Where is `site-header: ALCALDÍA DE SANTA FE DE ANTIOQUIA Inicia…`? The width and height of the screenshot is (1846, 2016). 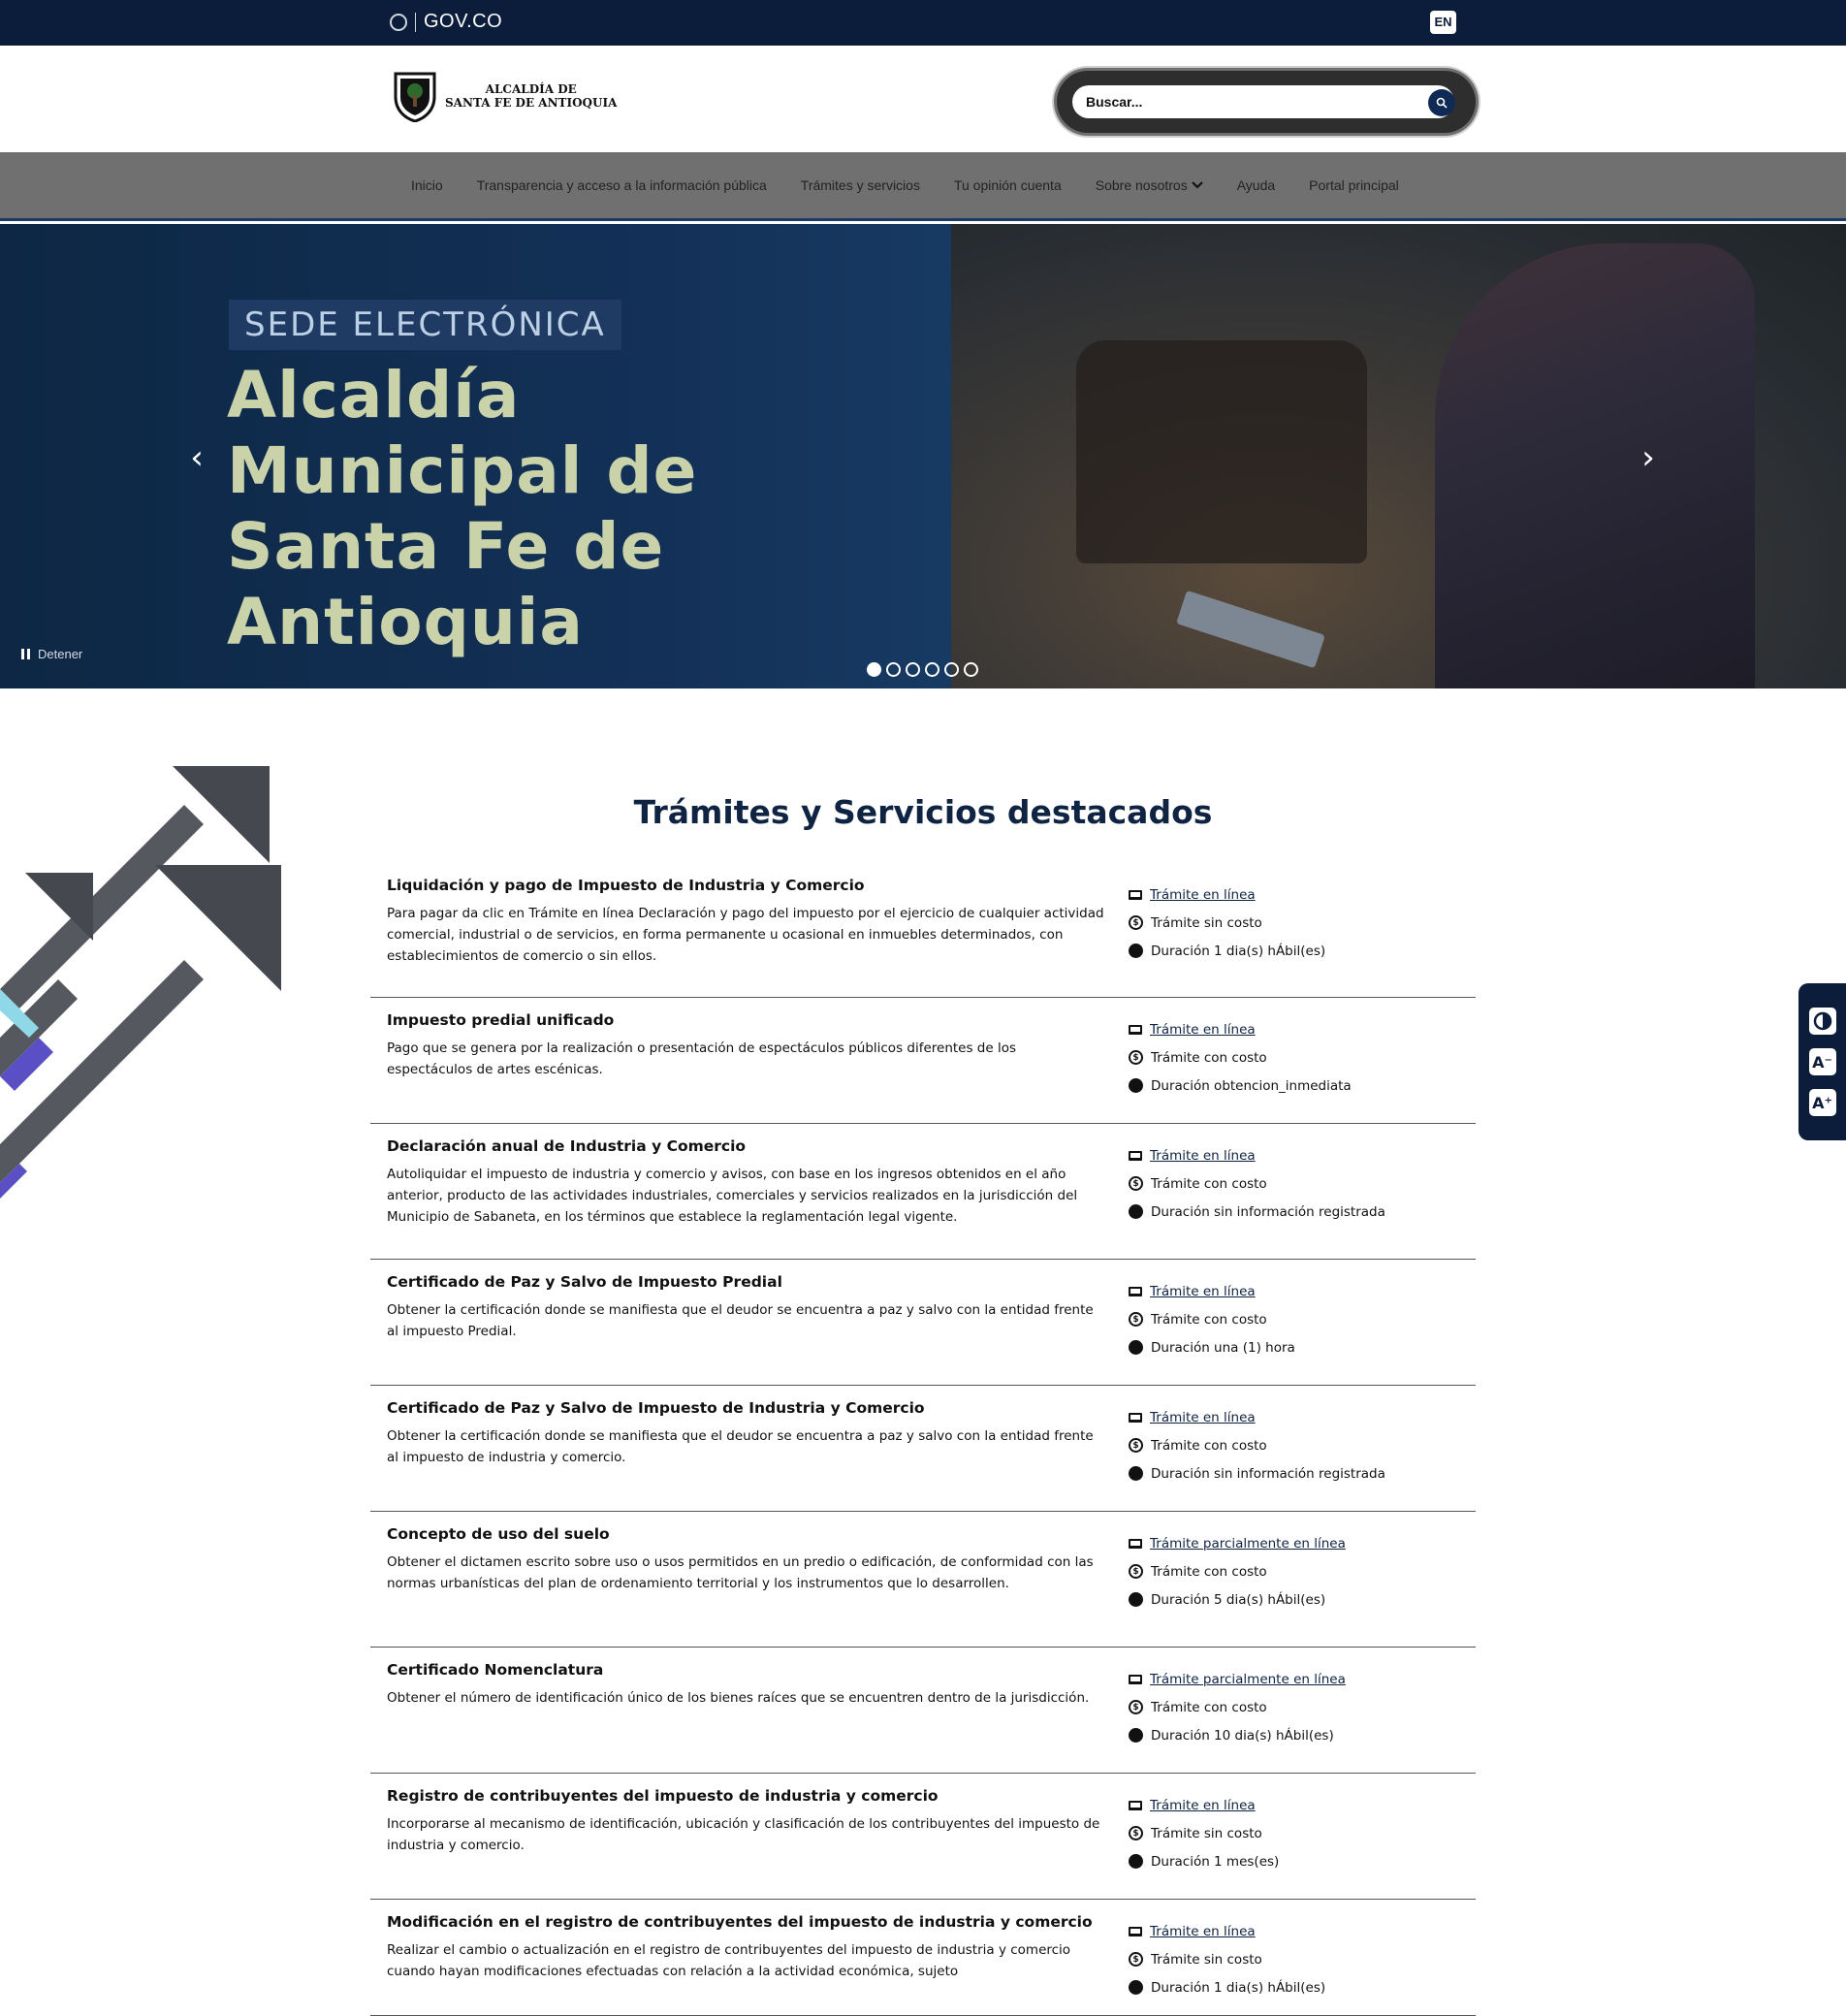 site-header: ALCALDÍA DE SANTA FE DE ANTIOQUIA Inicia… is located at coordinates (923, 99).